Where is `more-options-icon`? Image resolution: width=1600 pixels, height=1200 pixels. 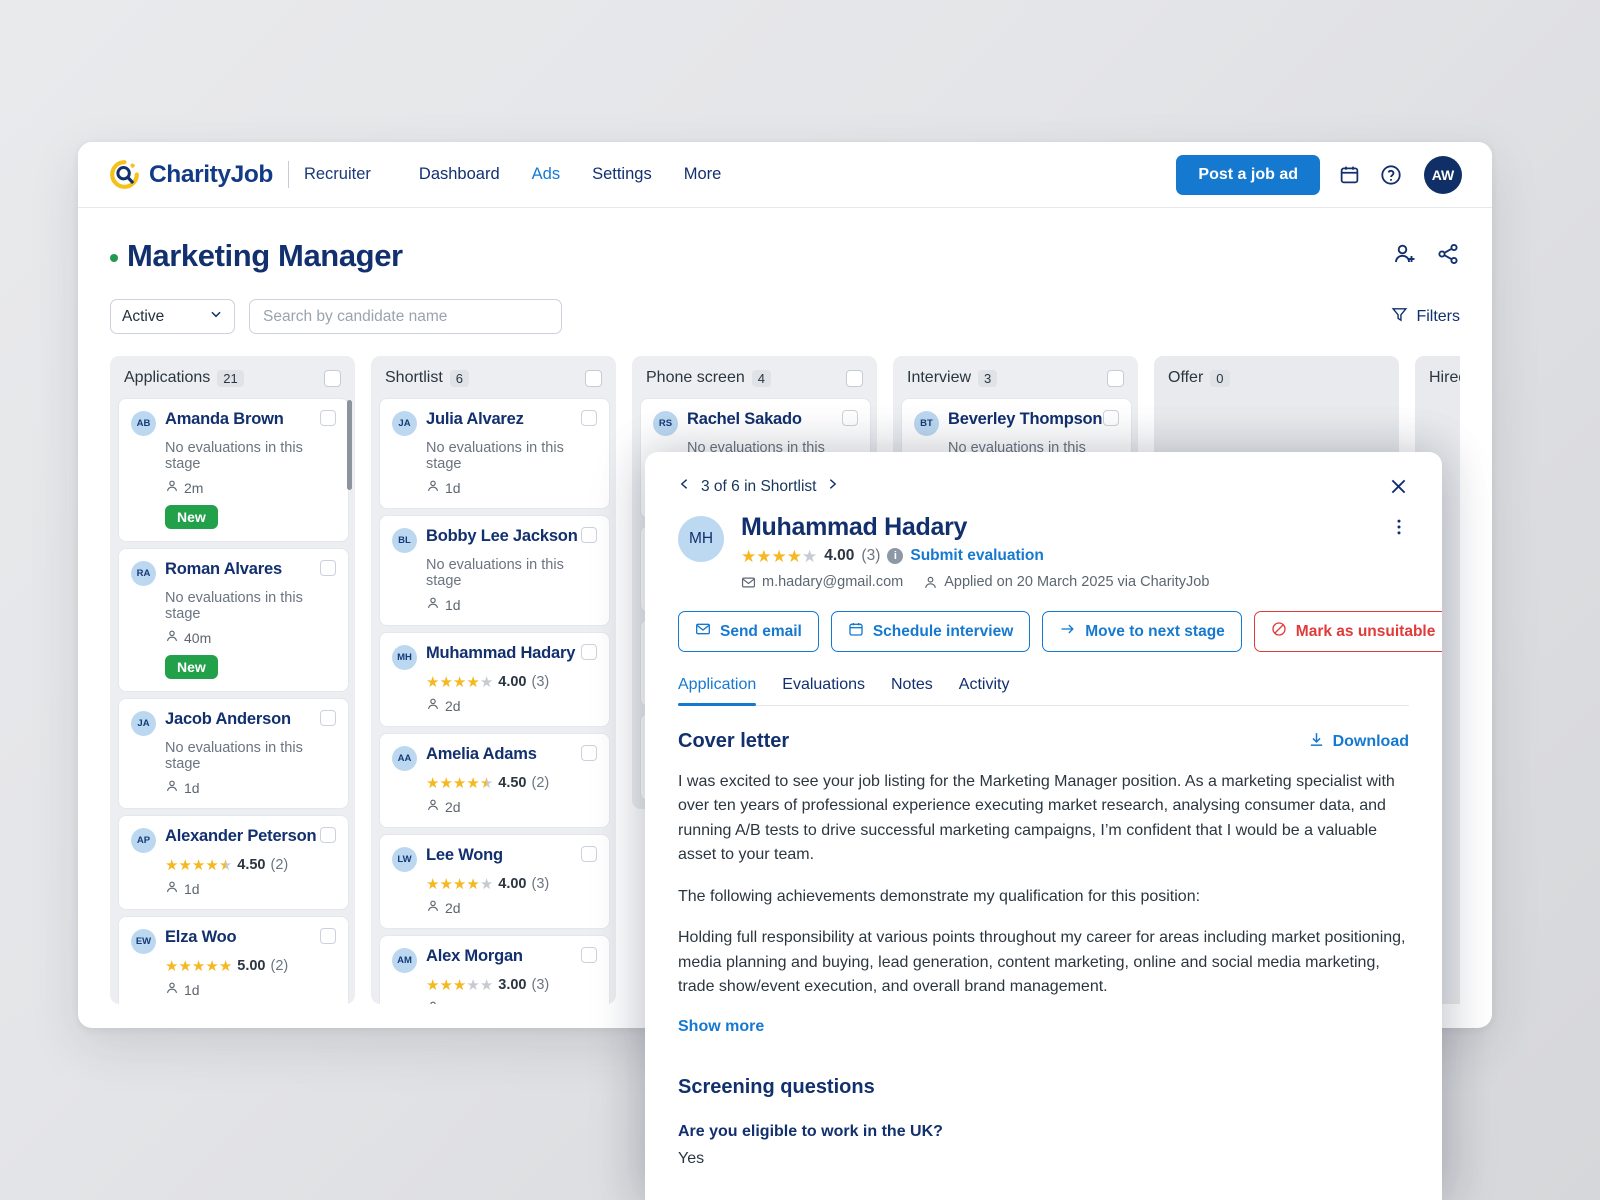
more-options-icon is located at coordinates (1399, 527).